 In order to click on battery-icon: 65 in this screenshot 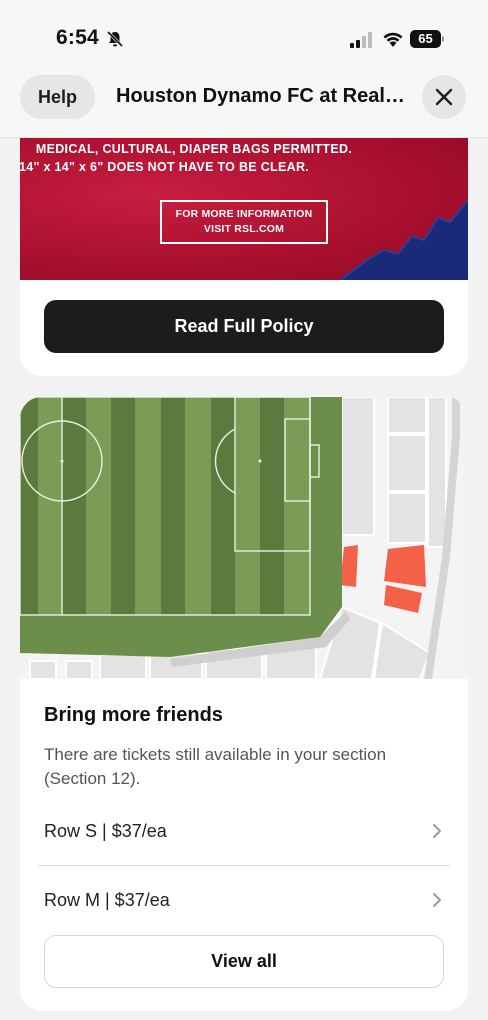, I will do `click(427, 39)`.